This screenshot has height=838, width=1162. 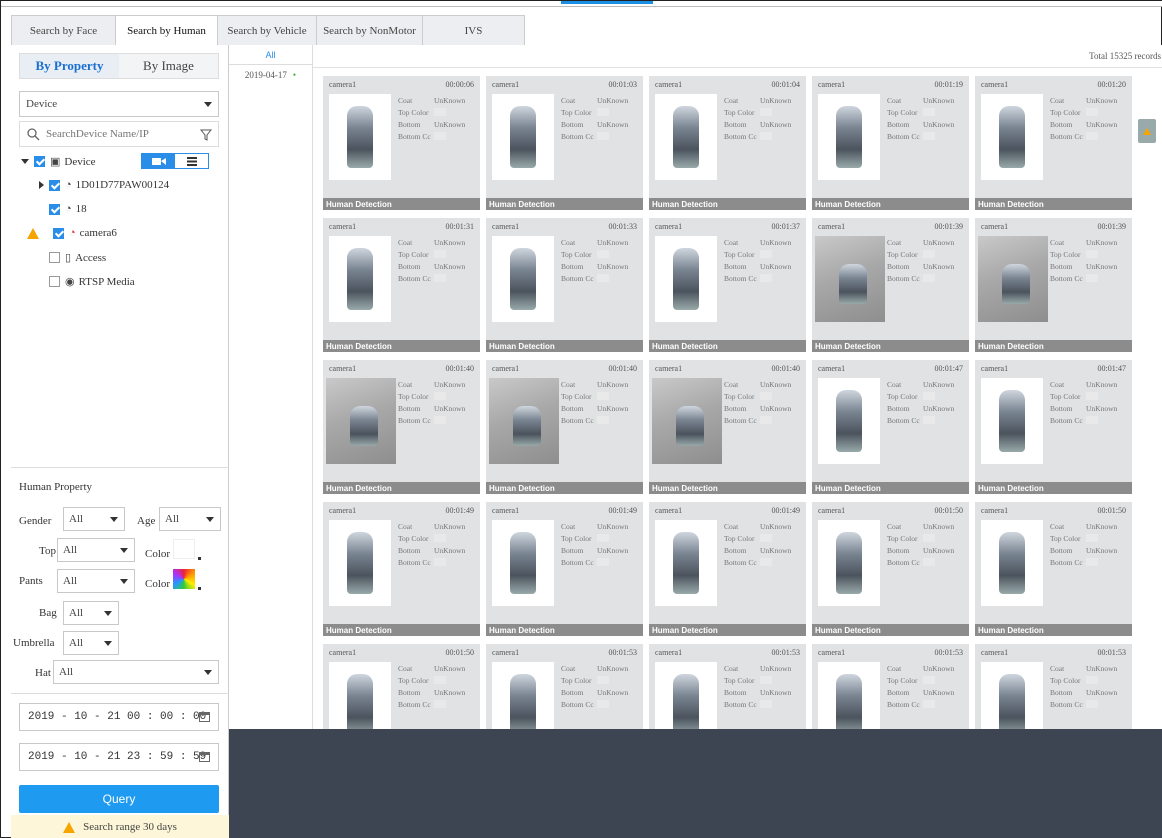 What do you see at coordinates (58, 233) in the screenshot?
I see `channel3-checkbox` at bounding box center [58, 233].